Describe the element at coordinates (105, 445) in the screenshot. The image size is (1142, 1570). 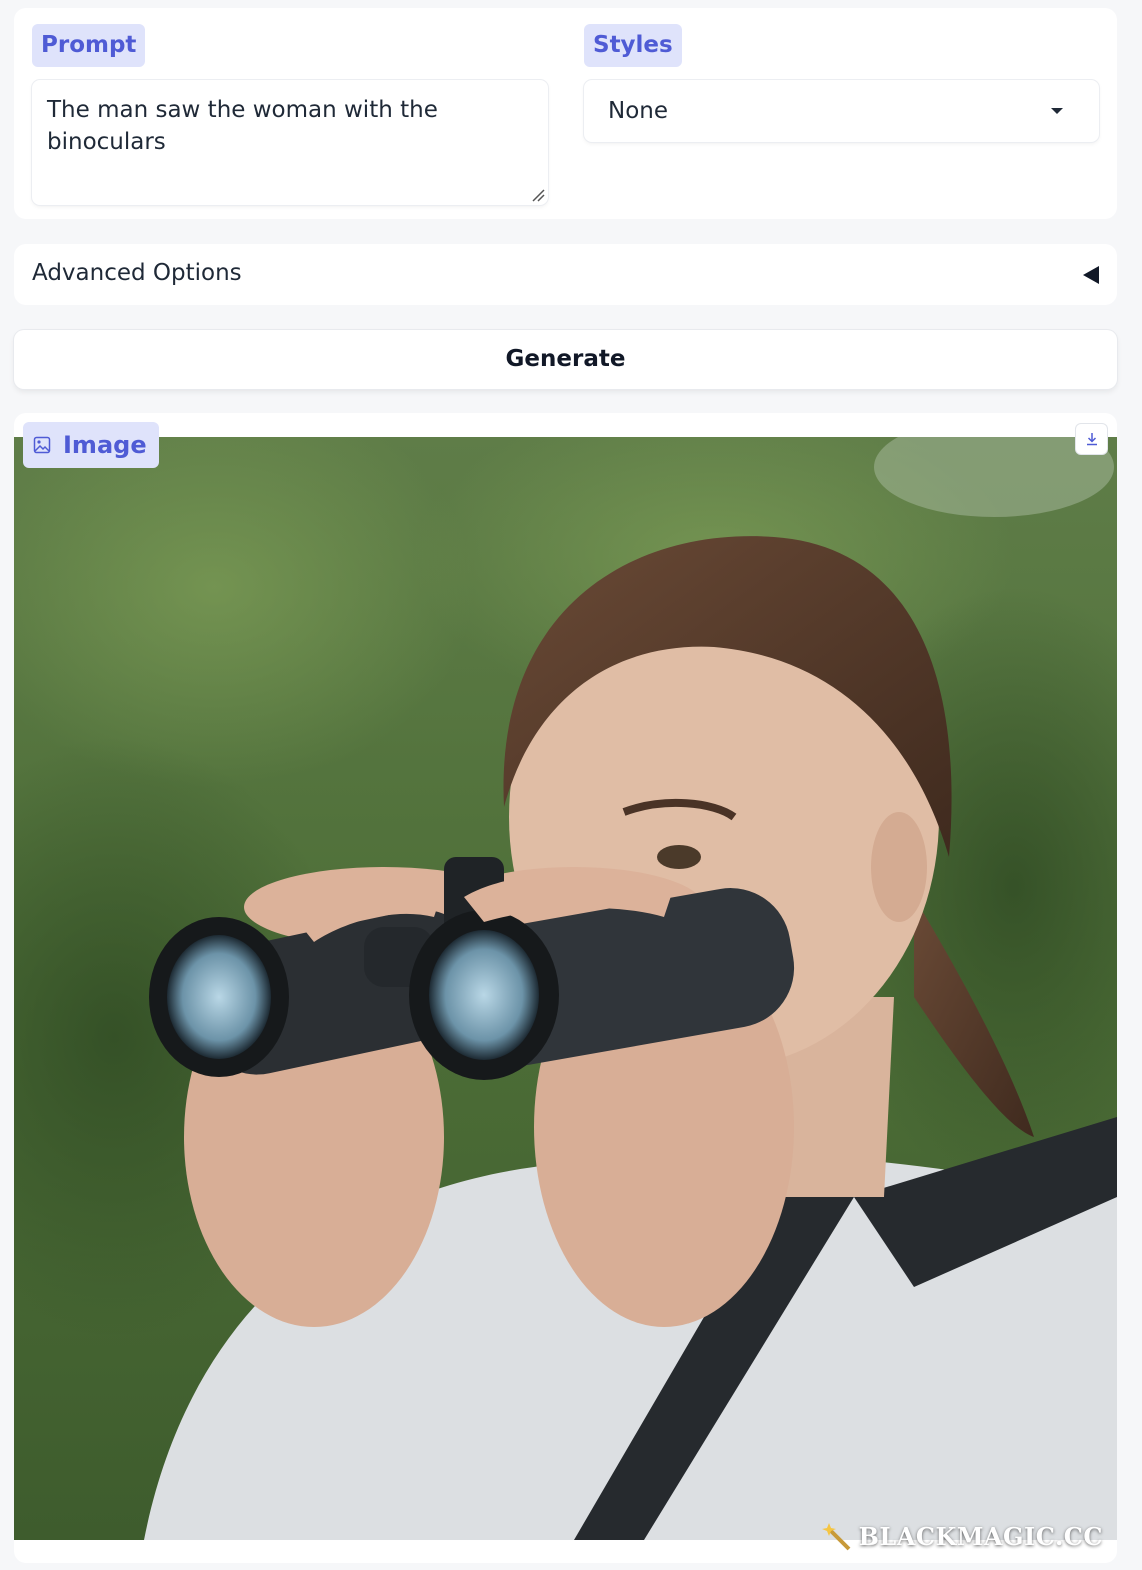
I see `image-label: Image` at that location.